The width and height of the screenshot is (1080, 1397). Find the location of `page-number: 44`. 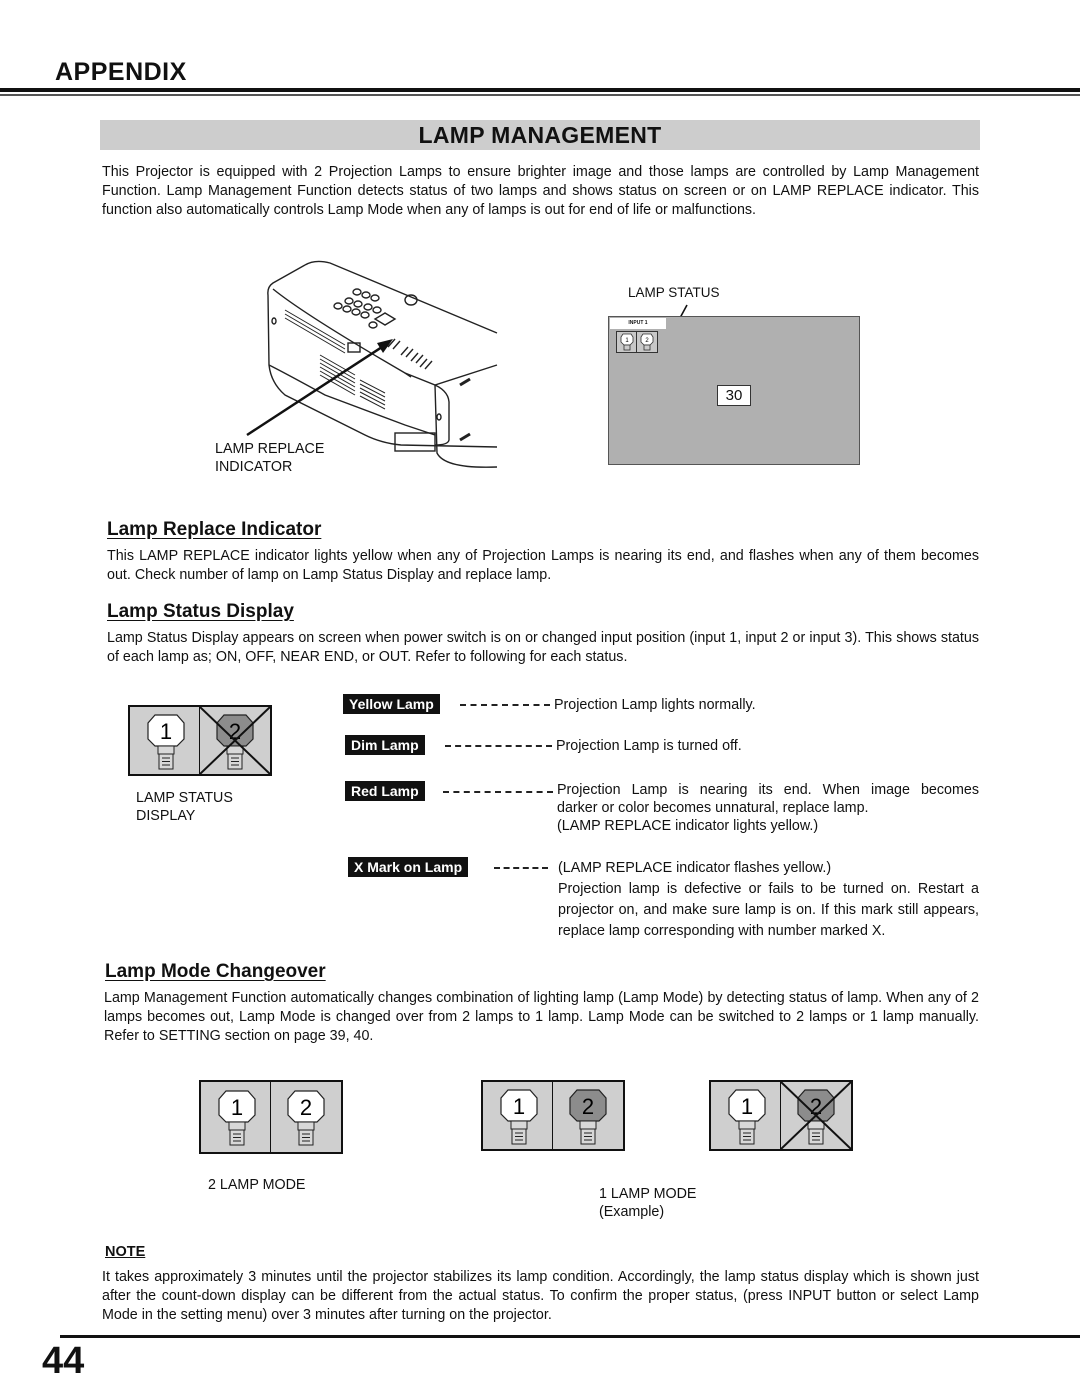

page-number: 44 is located at coordinates (63, 1361).